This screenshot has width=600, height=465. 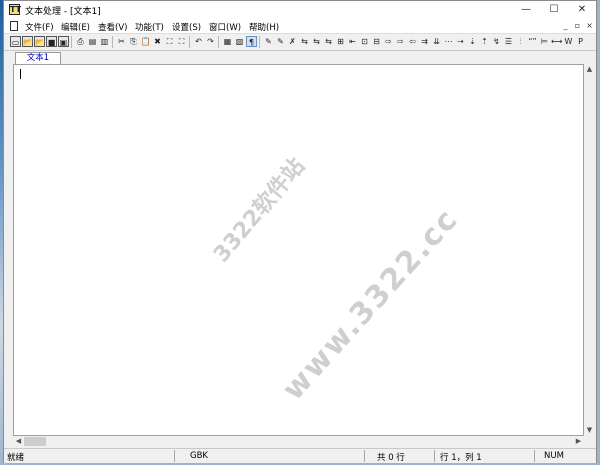 What do you see at coordinates (199, 456) in the screenshot?
I see `status-encoding: GBK` at bounding box center [199, 456].